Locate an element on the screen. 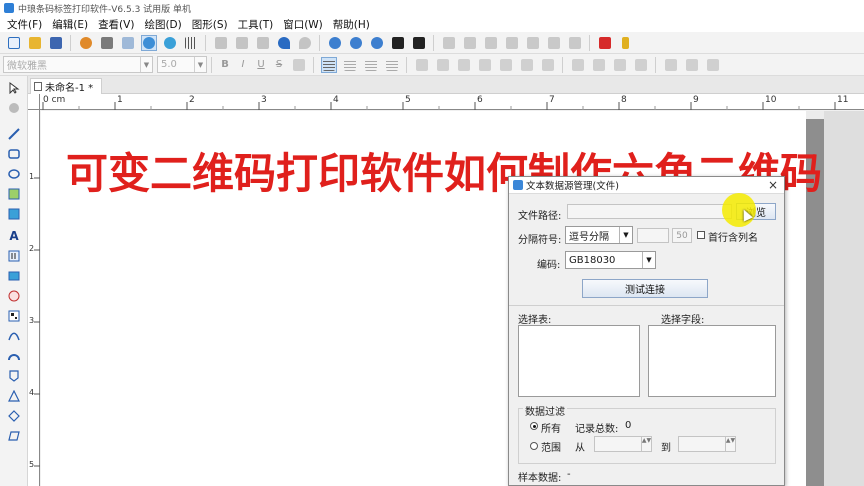 The height and width of the screenshot is (486, 864). separator-count: 50 is located at coordinates (682, 235).